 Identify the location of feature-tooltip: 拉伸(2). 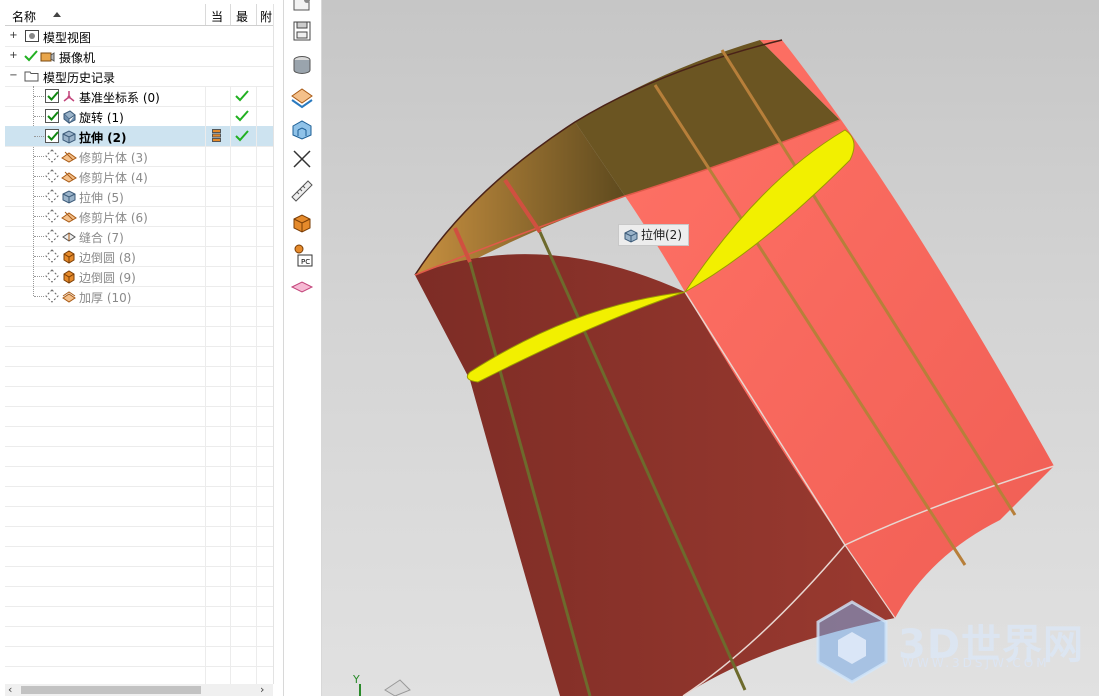
(653, 235).